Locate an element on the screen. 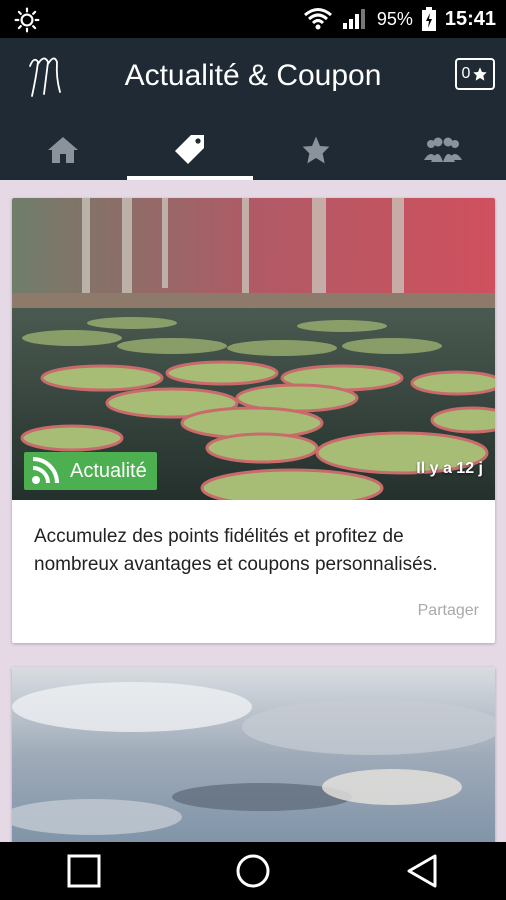 The height and width of the screenshot is (900, 506). battery-charging-icon is located at coordinates (428, 19).